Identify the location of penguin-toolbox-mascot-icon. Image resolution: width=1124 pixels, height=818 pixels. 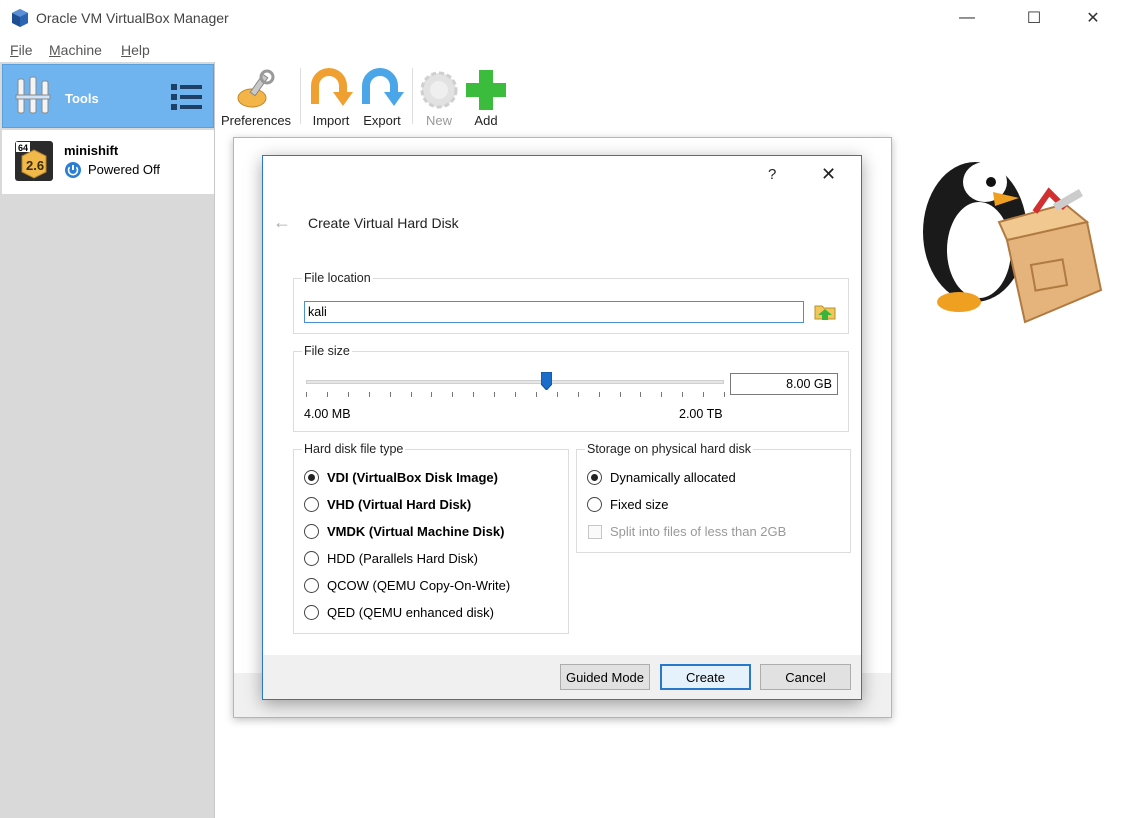
(1013, 243).